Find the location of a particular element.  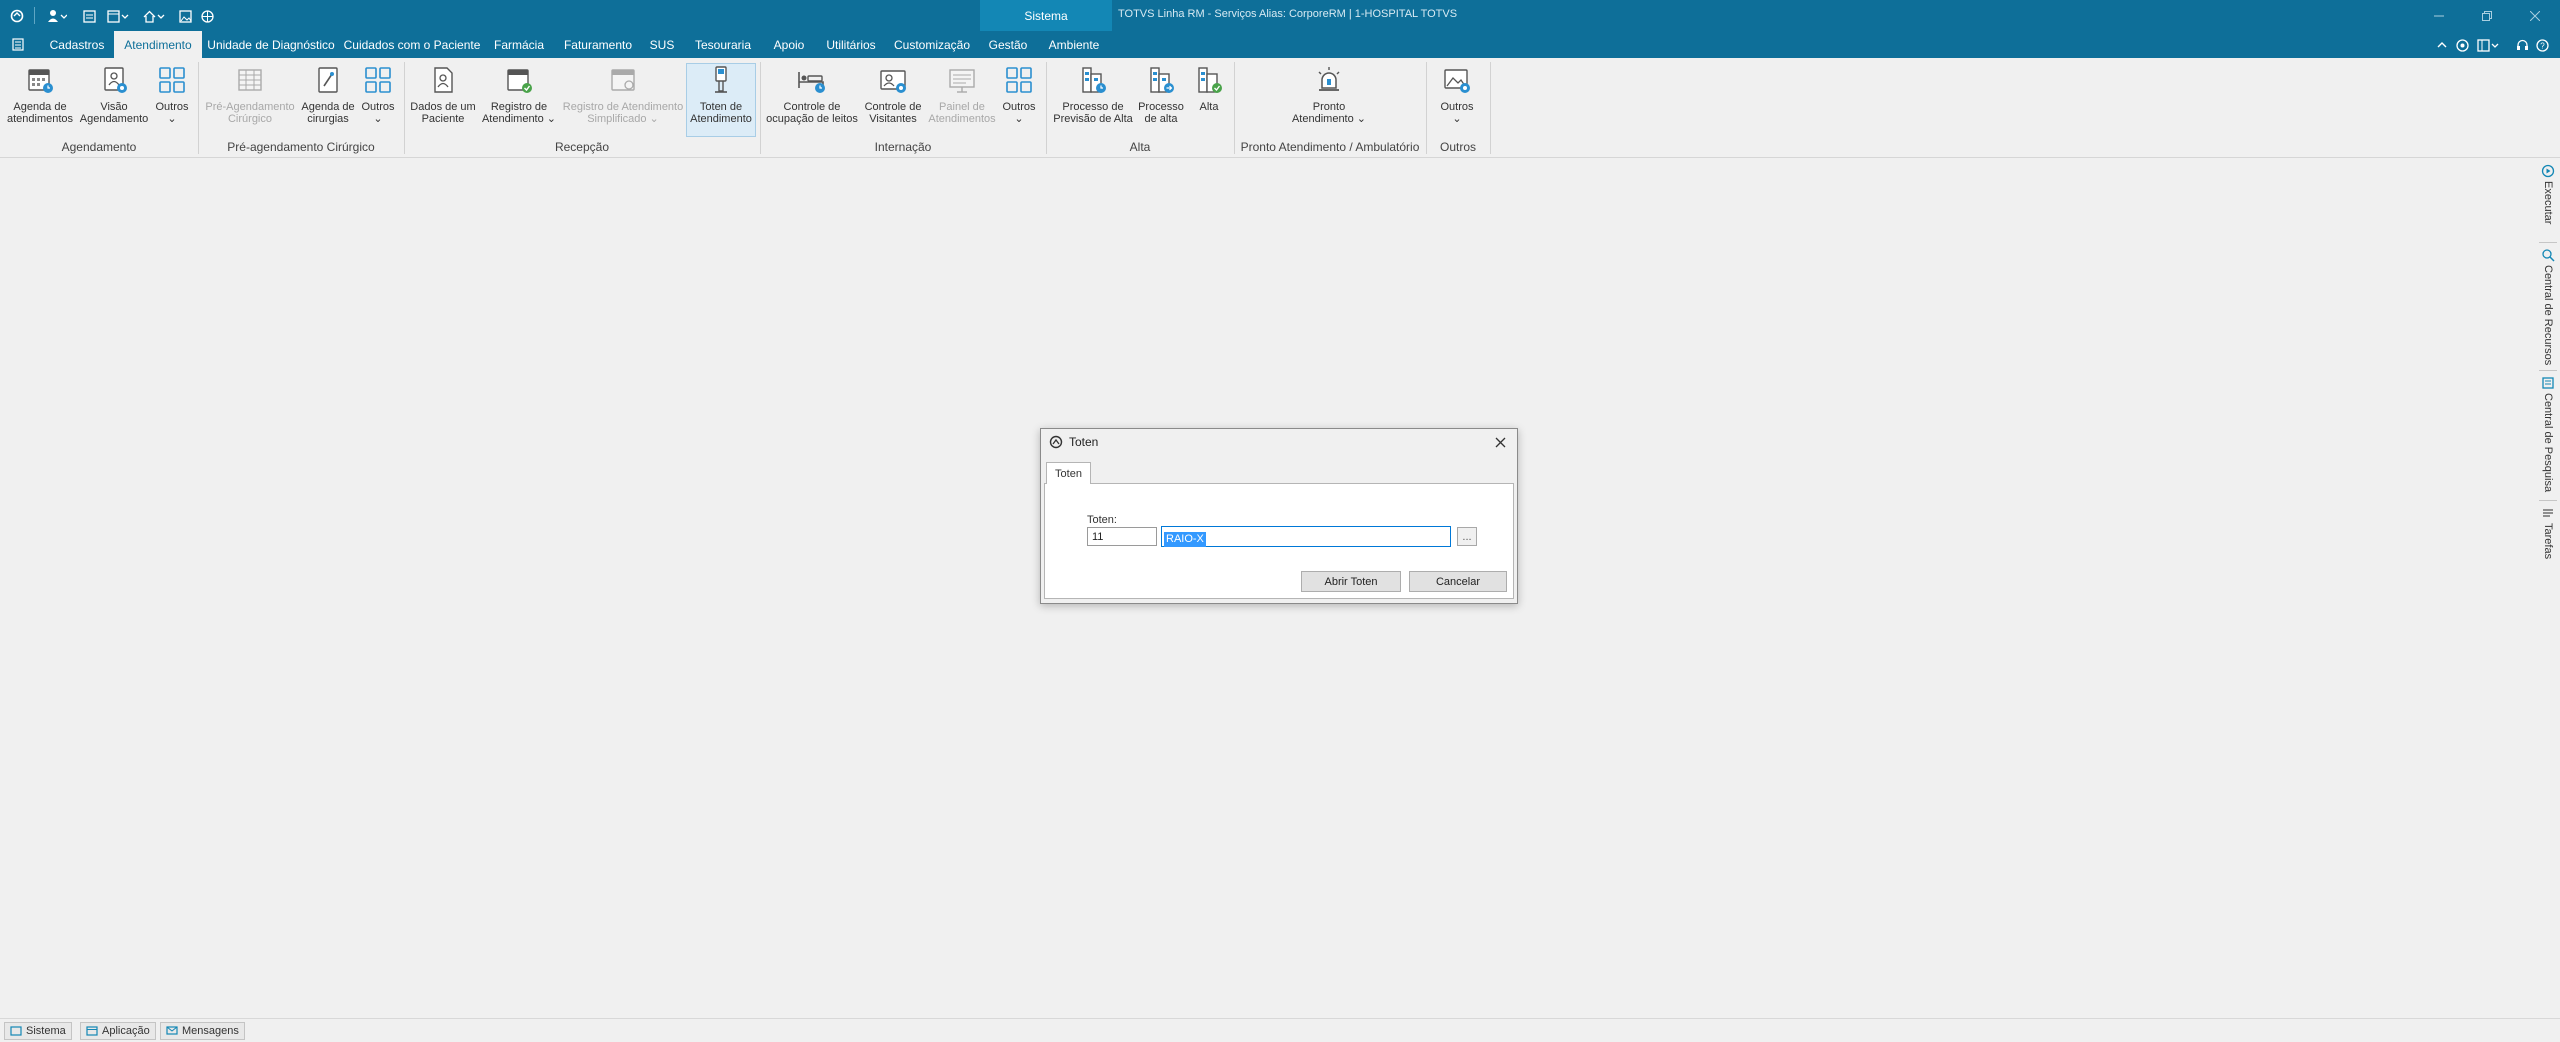

outros-agendamento-button: Outros ⌄ is located at coordinates (172, 94).